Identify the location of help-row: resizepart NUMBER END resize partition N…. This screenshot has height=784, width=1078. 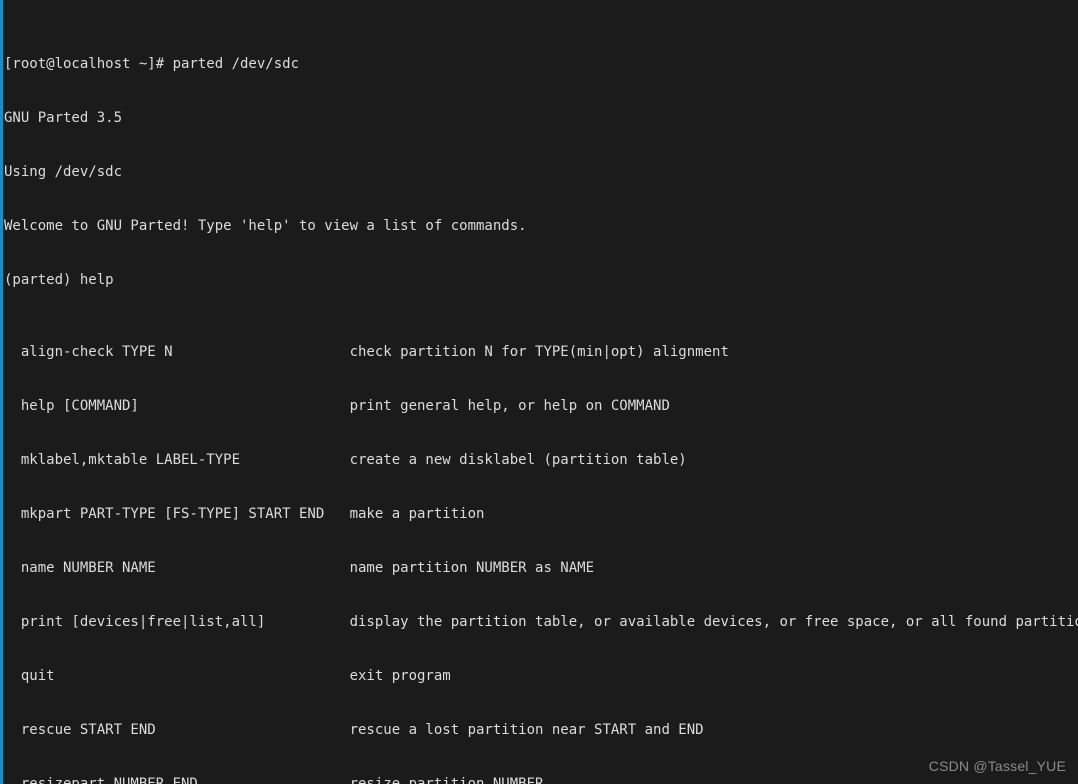
(274, 780).